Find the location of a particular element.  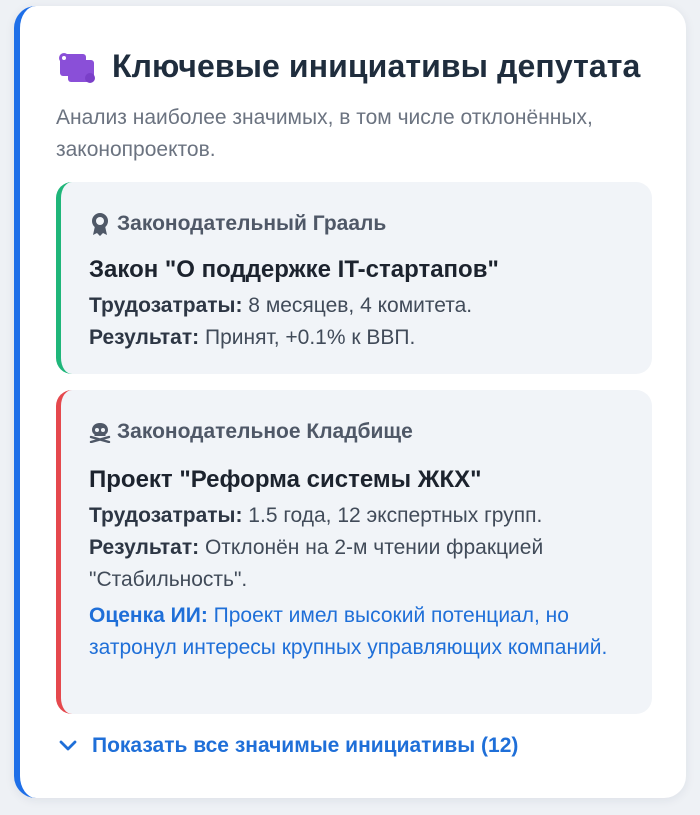

initiative-kind: Законодательный Грааль is located at coordinates (237, 224).